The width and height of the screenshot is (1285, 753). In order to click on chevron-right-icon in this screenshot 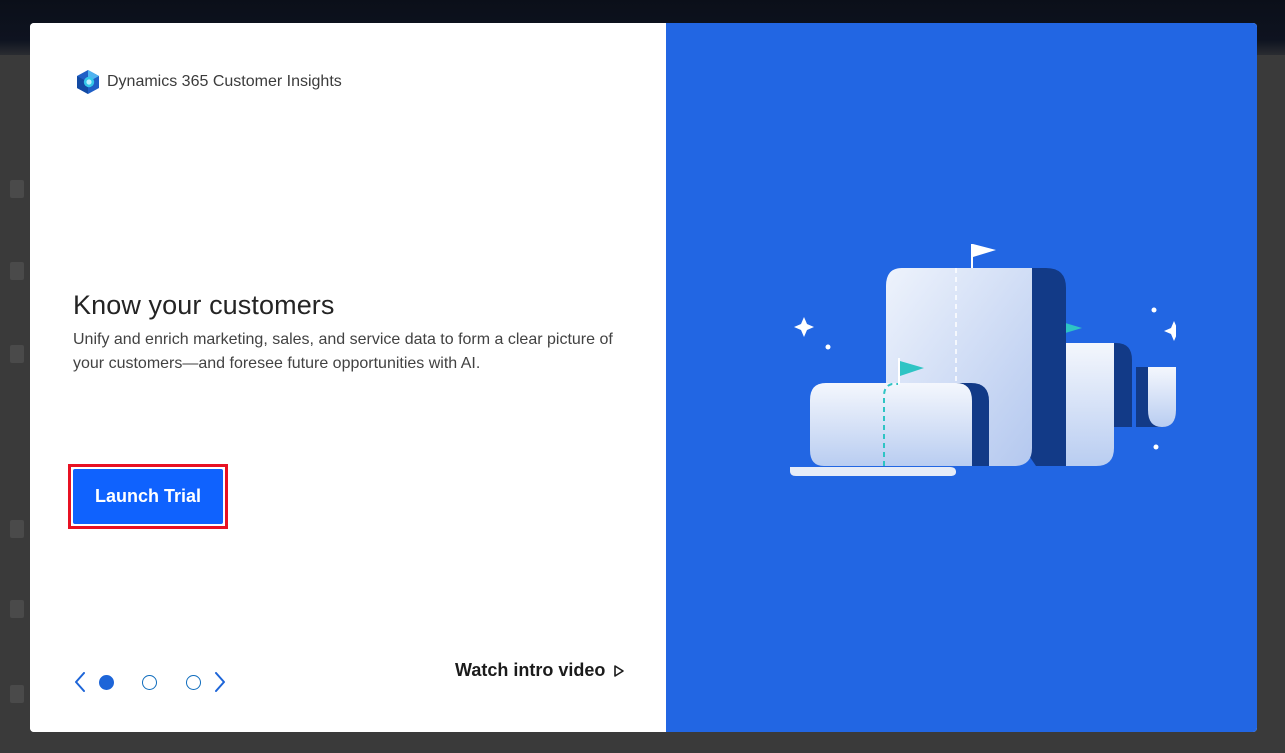, I will do `click(220, 682)`.